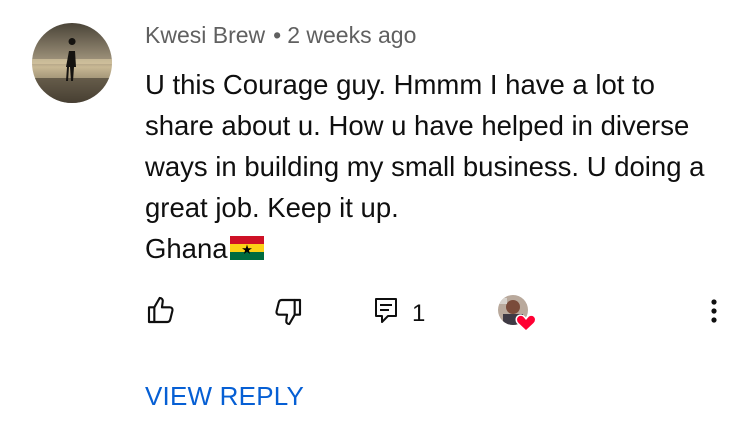 This screenshot has height=437, width=750. Describe the element at coordinates (386, 313) in the screenshot. I see `comment-icon` at that location.